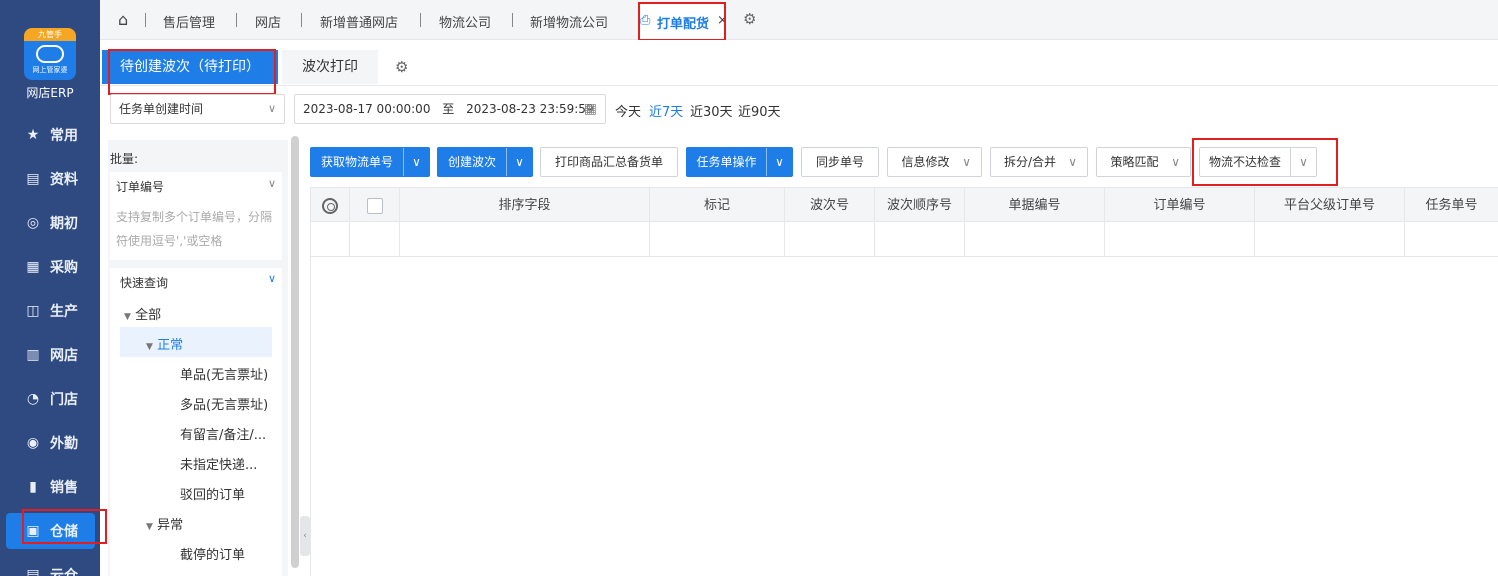  I want to click on logistics-check-button: 物流不达检查 ∨, so click(1258, 162).